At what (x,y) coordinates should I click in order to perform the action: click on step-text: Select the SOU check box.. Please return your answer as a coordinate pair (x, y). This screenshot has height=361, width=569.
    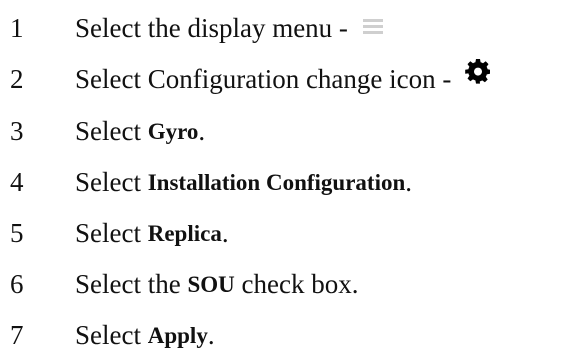
    Looking at the image, I should click on (217, 283).